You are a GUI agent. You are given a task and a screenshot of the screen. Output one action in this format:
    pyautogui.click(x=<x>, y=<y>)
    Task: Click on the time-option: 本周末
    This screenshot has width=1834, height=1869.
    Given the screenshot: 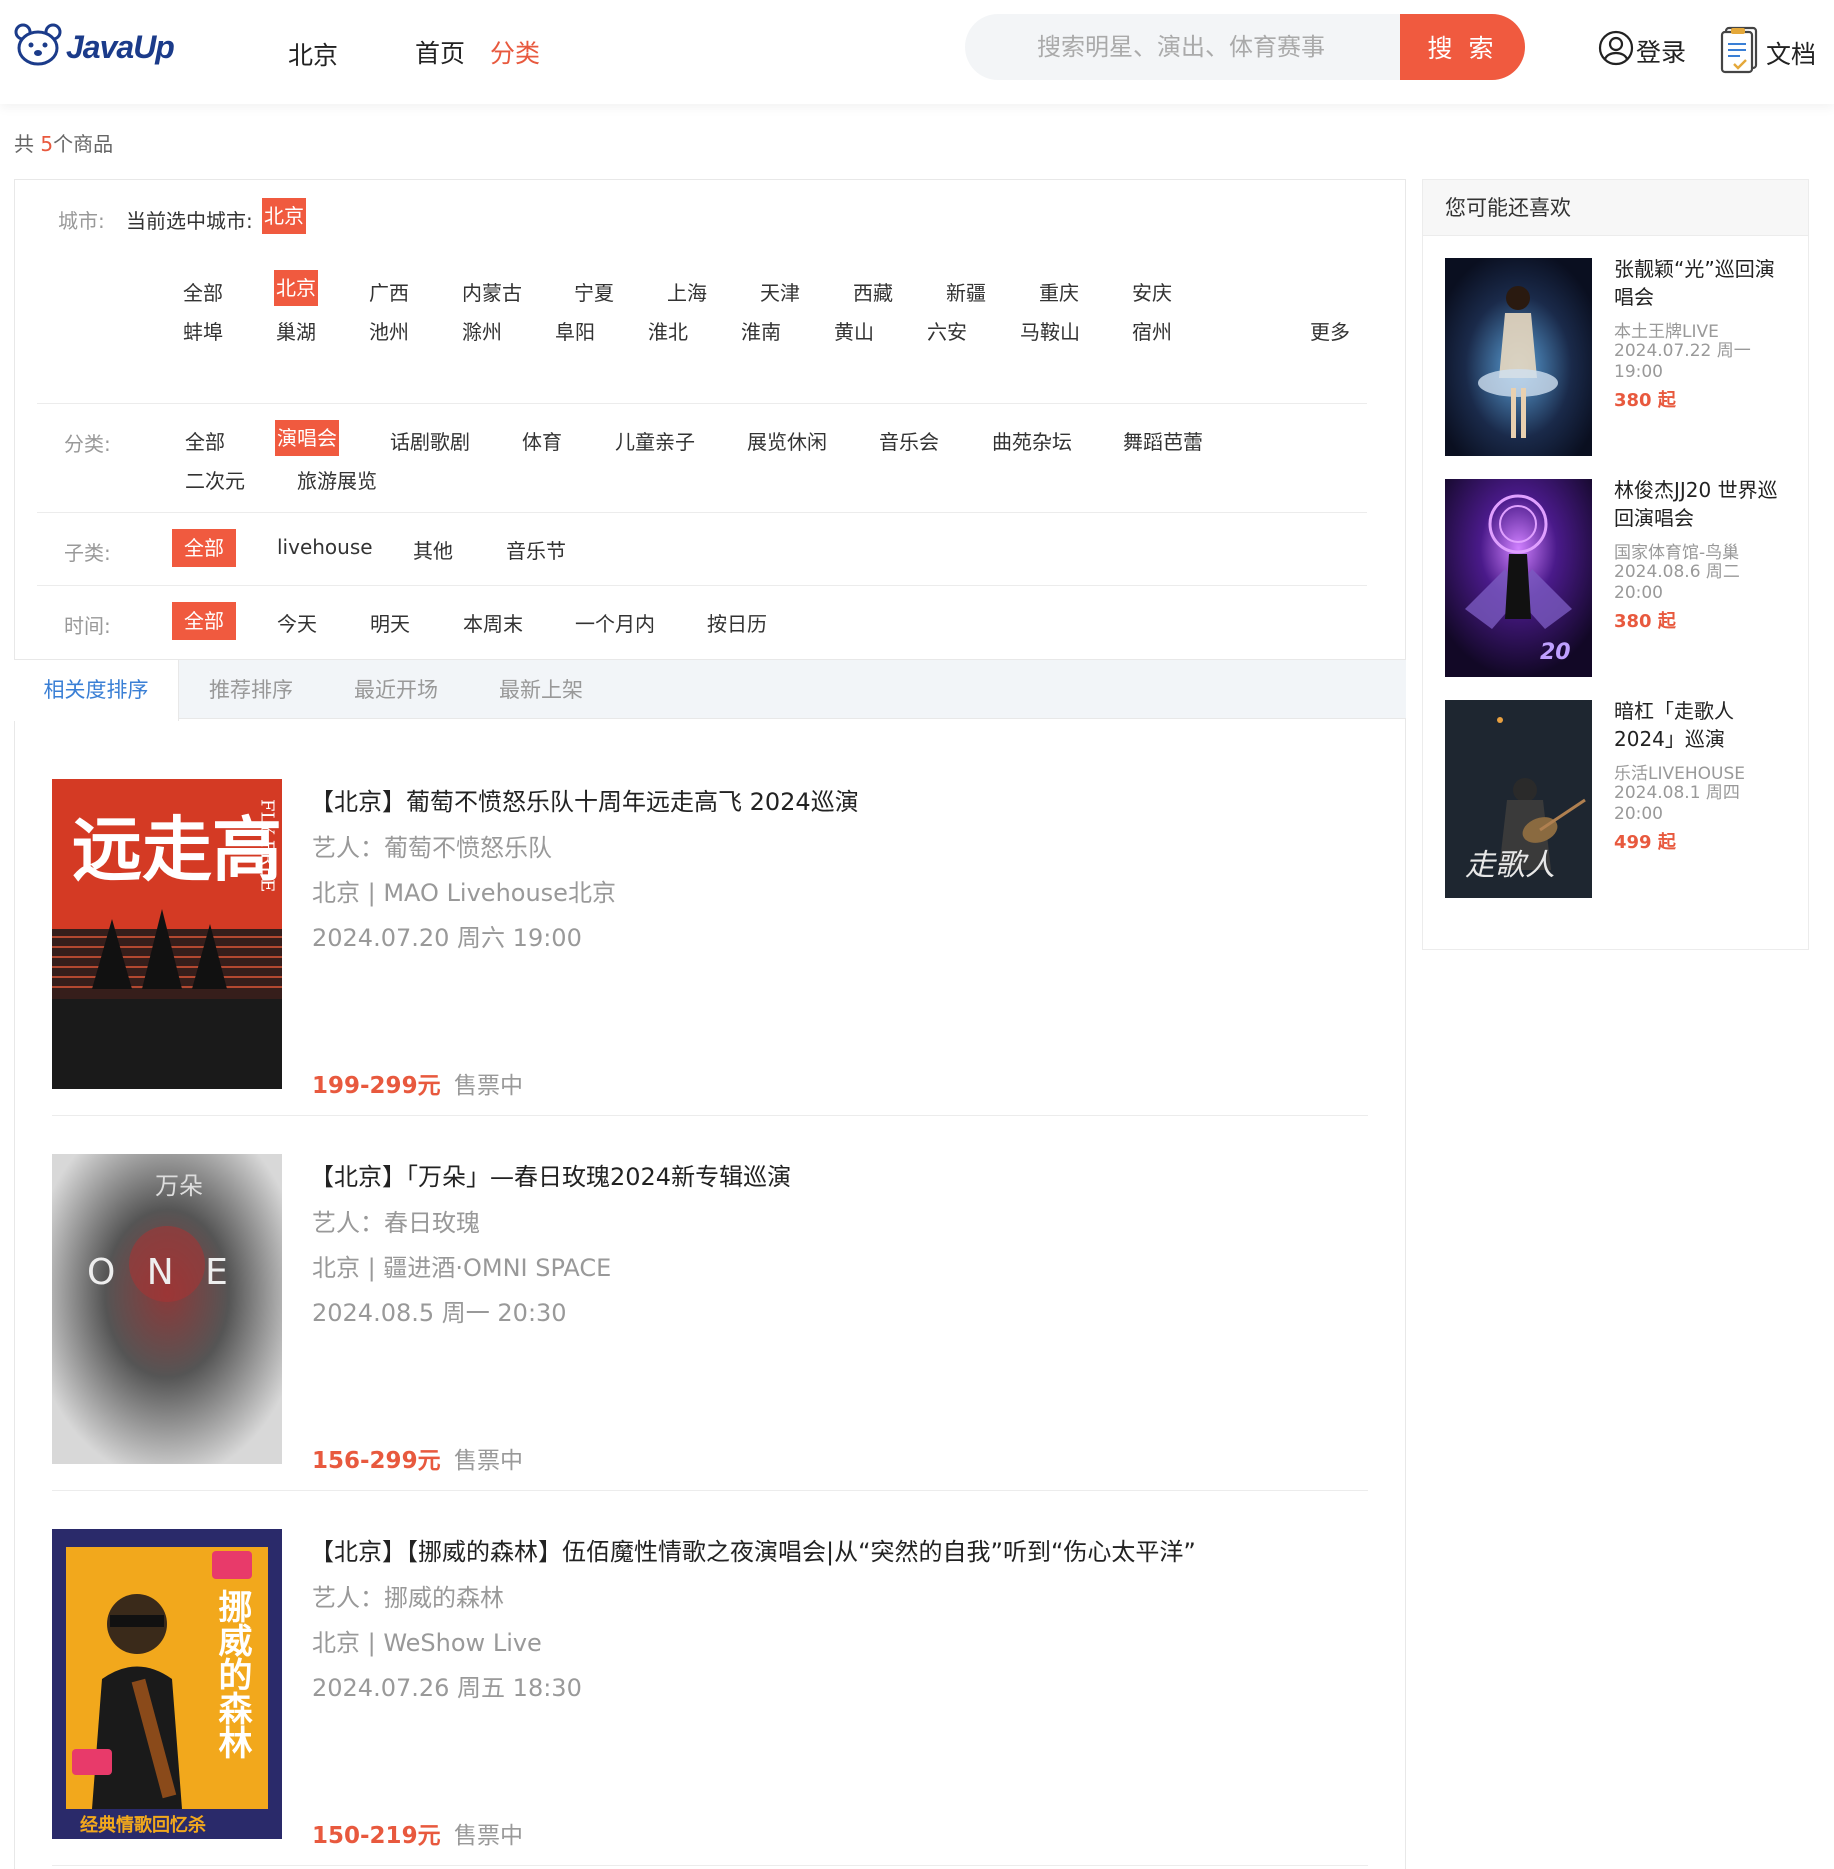 What is the action you would take?
    pyautogui.click(x=493, y=622)
    